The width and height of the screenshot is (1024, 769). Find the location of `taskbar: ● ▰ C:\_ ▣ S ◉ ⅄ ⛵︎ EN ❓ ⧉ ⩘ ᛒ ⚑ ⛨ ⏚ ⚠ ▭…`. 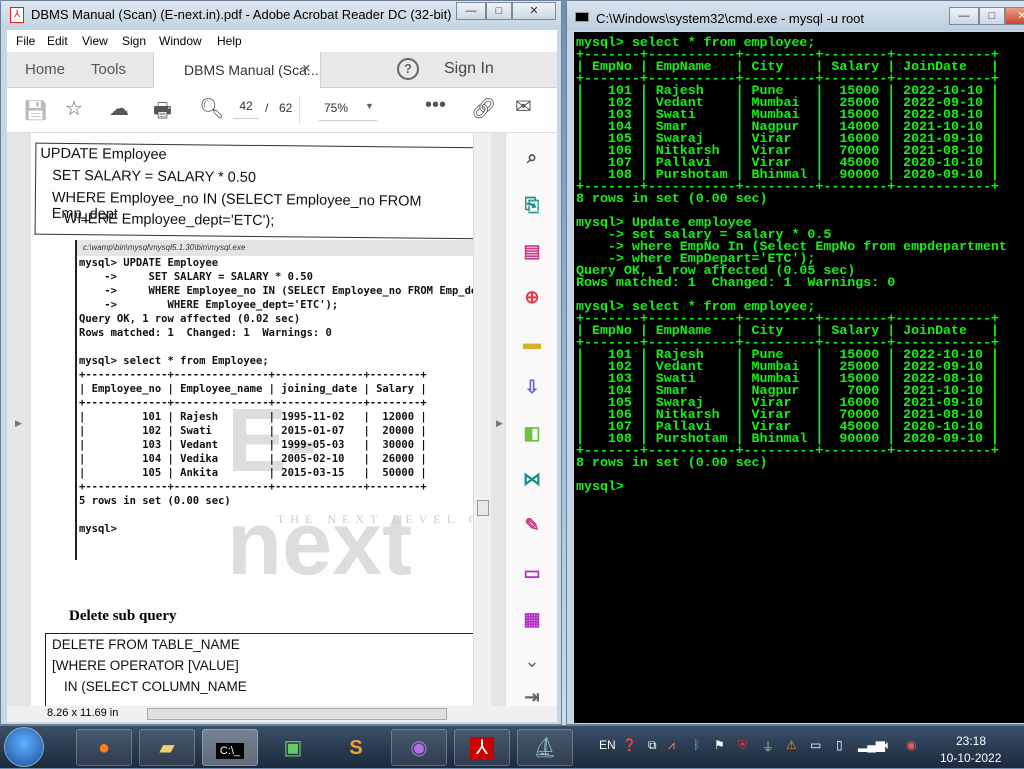

taskbar: ● ▰ C:\_ ▣ S ◉ ⅄ ⛵︎ EN ❓ ⧉ ⩘ ᛒ ⚑ ⛨ ⏚ ⚠ ▭… is located at coordinates (512, 746).